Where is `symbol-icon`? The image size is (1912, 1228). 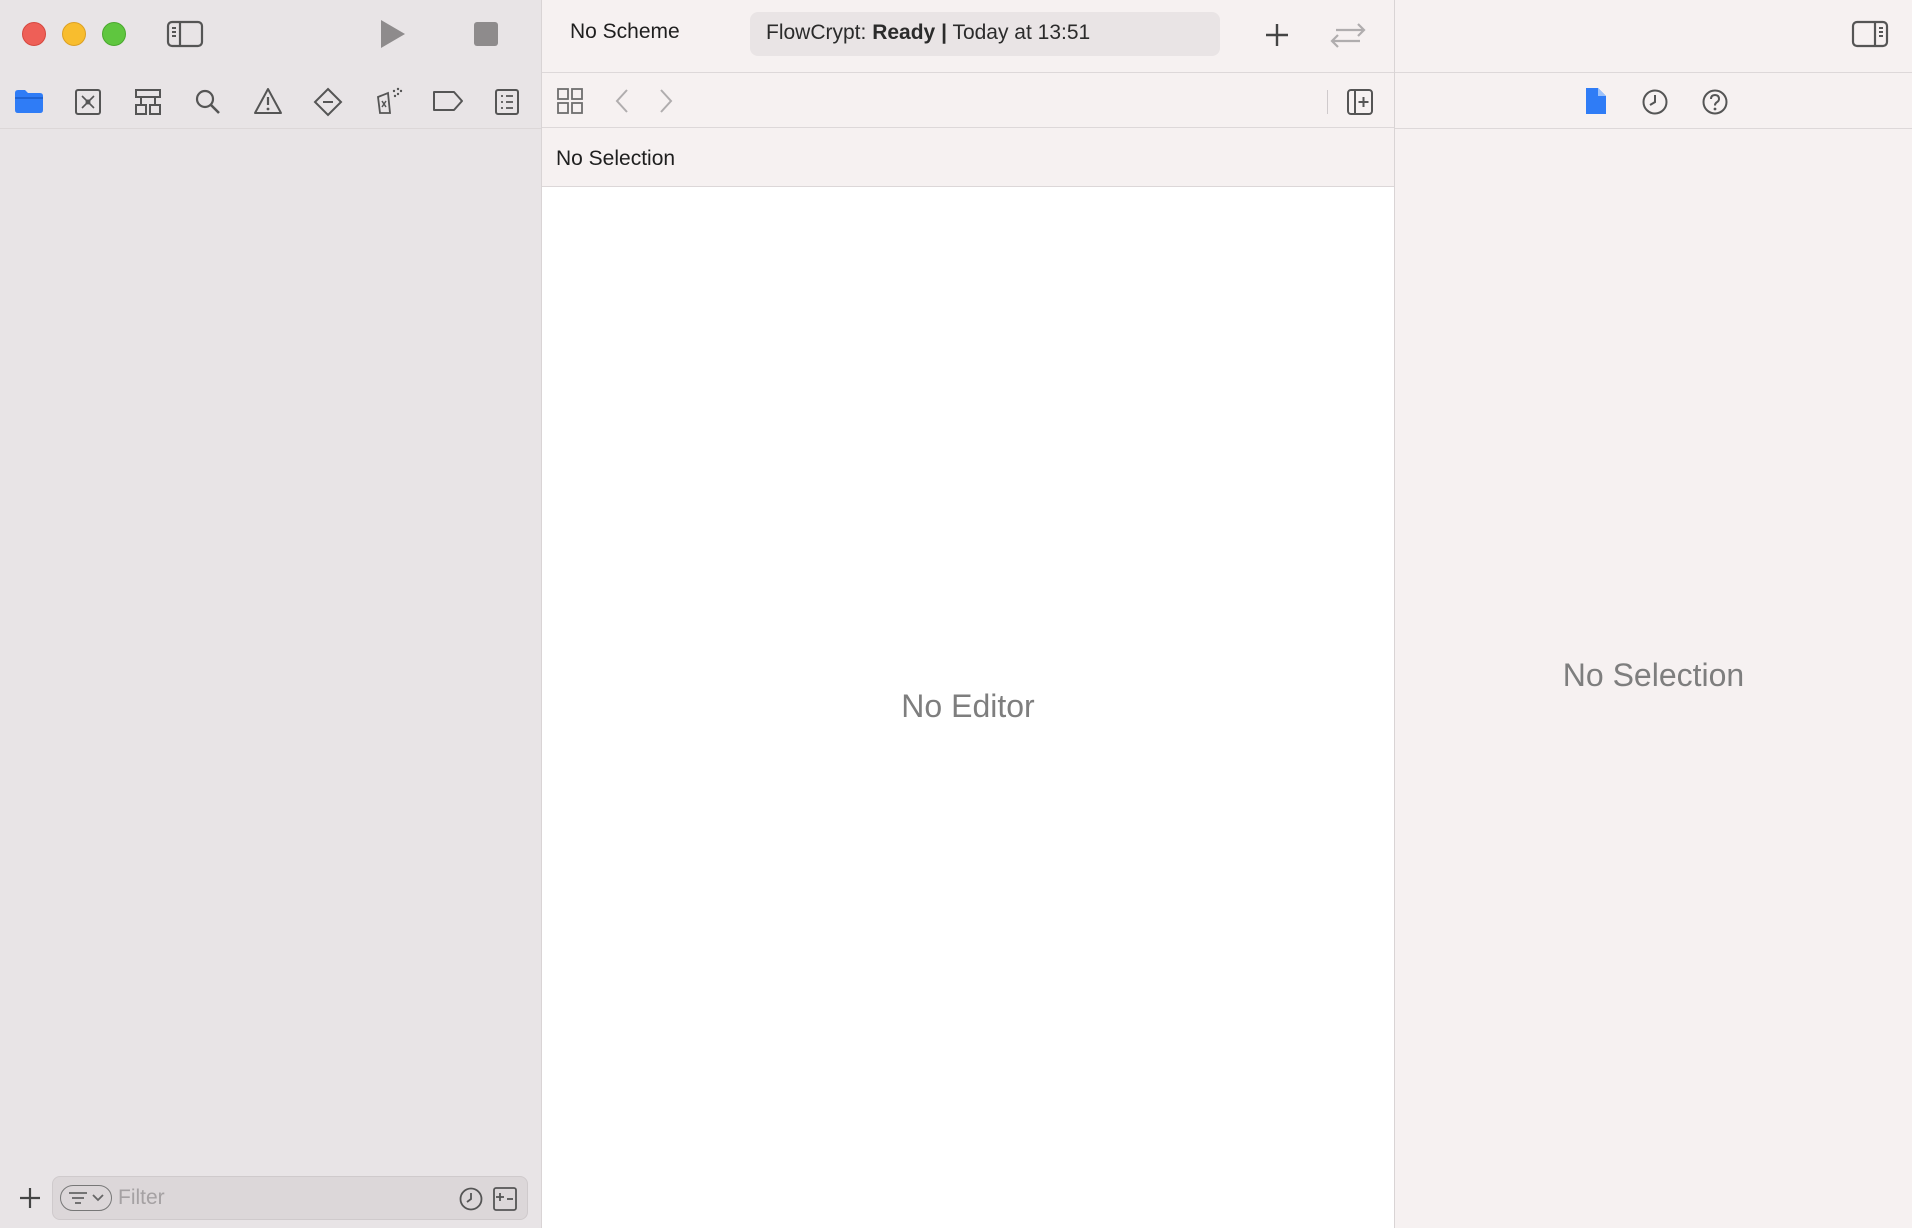
symbol-icon is located at coordinates (148, 102).